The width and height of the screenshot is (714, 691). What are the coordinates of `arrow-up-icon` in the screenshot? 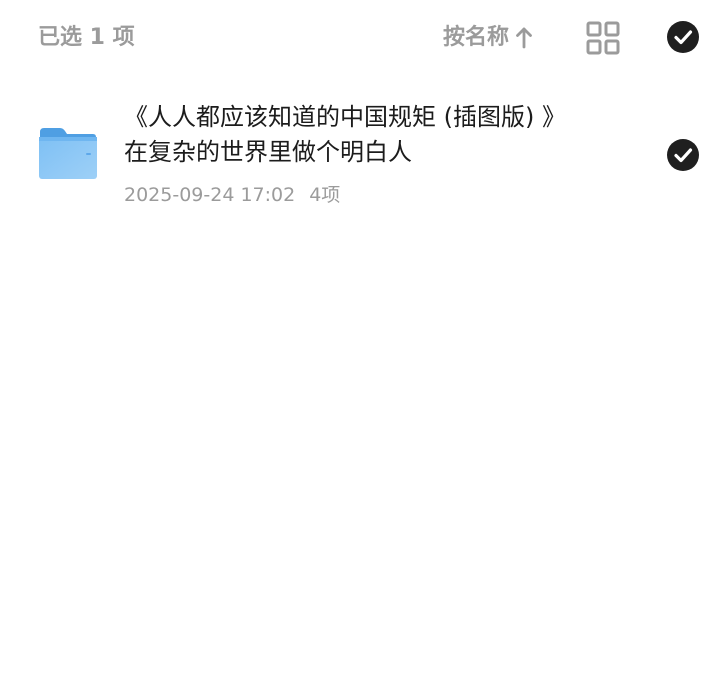 It's located at (524, 38).